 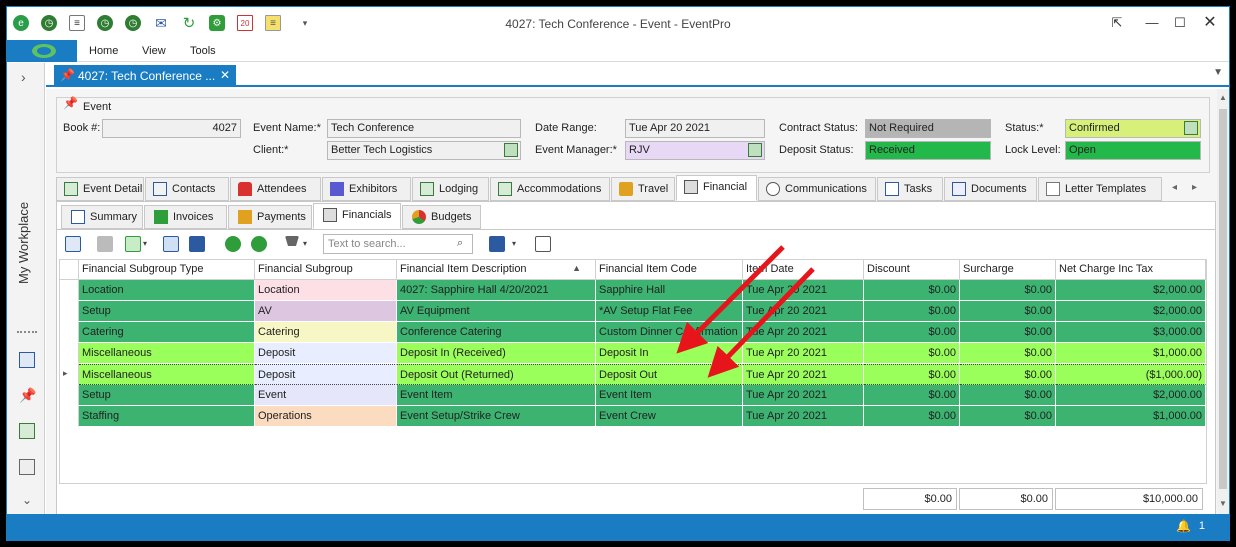 I want to click on filter-dropdown-icon: ▾, so click(x=305, y=243).